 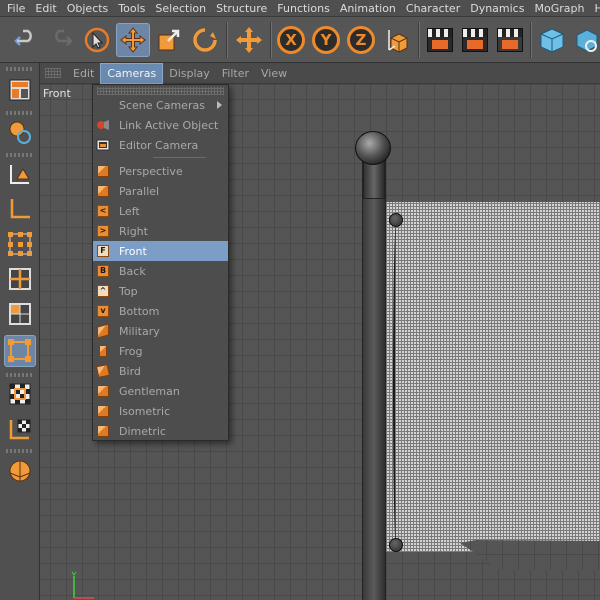 What do you see at coordinates (160, 251) in the screenshot?
I see `menu-item-front: F Front` at bounding box center [160, 251].